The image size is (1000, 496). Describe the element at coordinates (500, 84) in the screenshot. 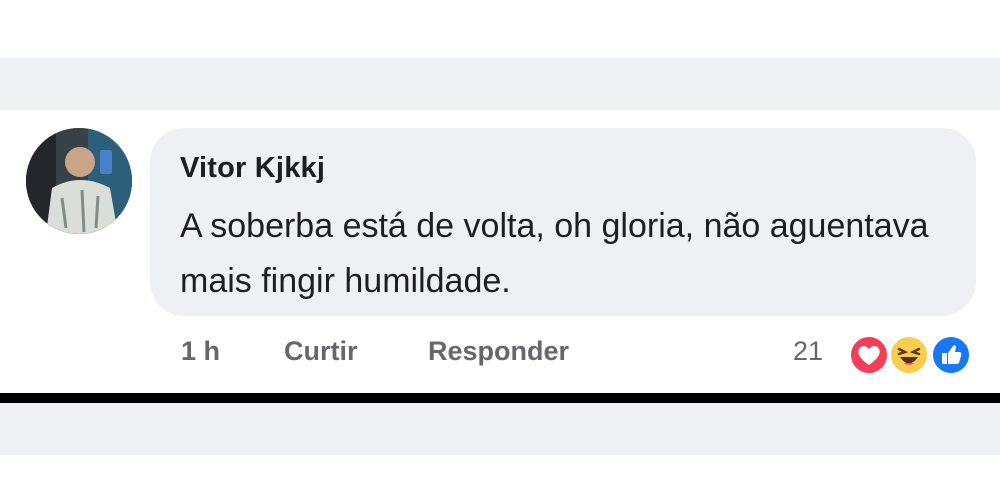

I see `previous-comment-area` at that location.